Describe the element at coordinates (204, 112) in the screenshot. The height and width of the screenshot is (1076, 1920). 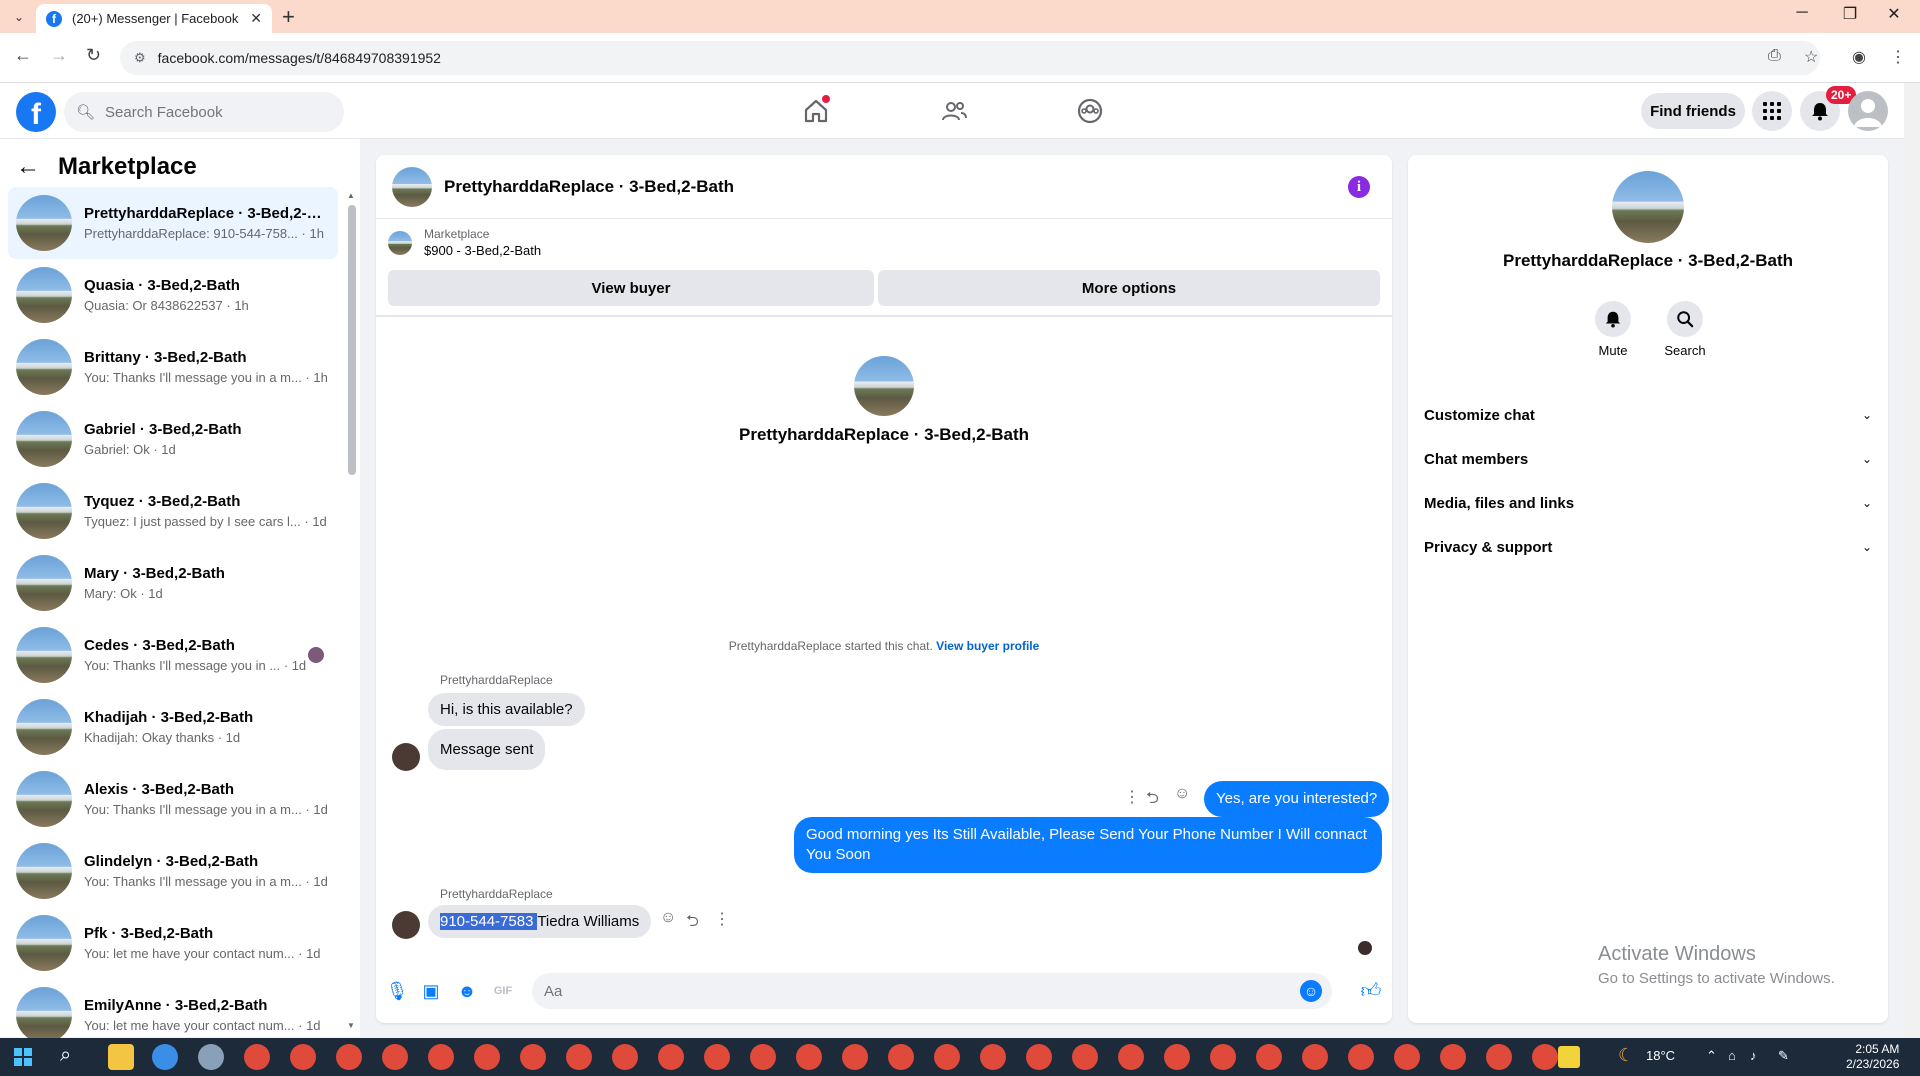
I see `facebook-search: 🔍︎` at that location.